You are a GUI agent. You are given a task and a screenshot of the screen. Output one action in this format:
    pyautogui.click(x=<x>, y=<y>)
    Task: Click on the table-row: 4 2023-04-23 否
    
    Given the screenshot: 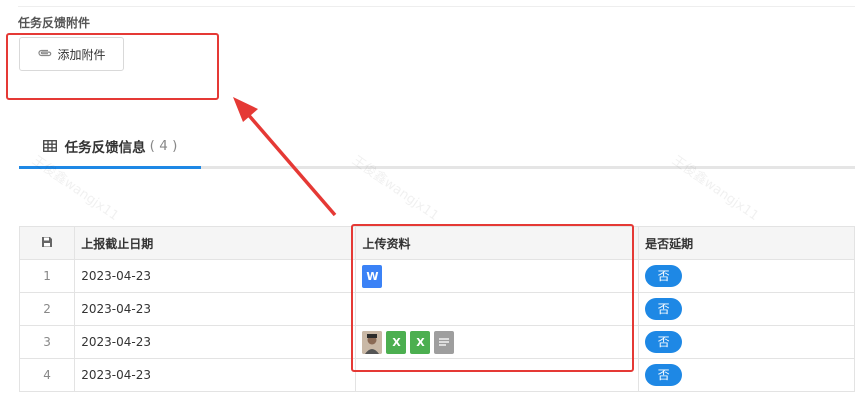 What is the action you would take?
    pyautogui.click(x=436, y=375)
    